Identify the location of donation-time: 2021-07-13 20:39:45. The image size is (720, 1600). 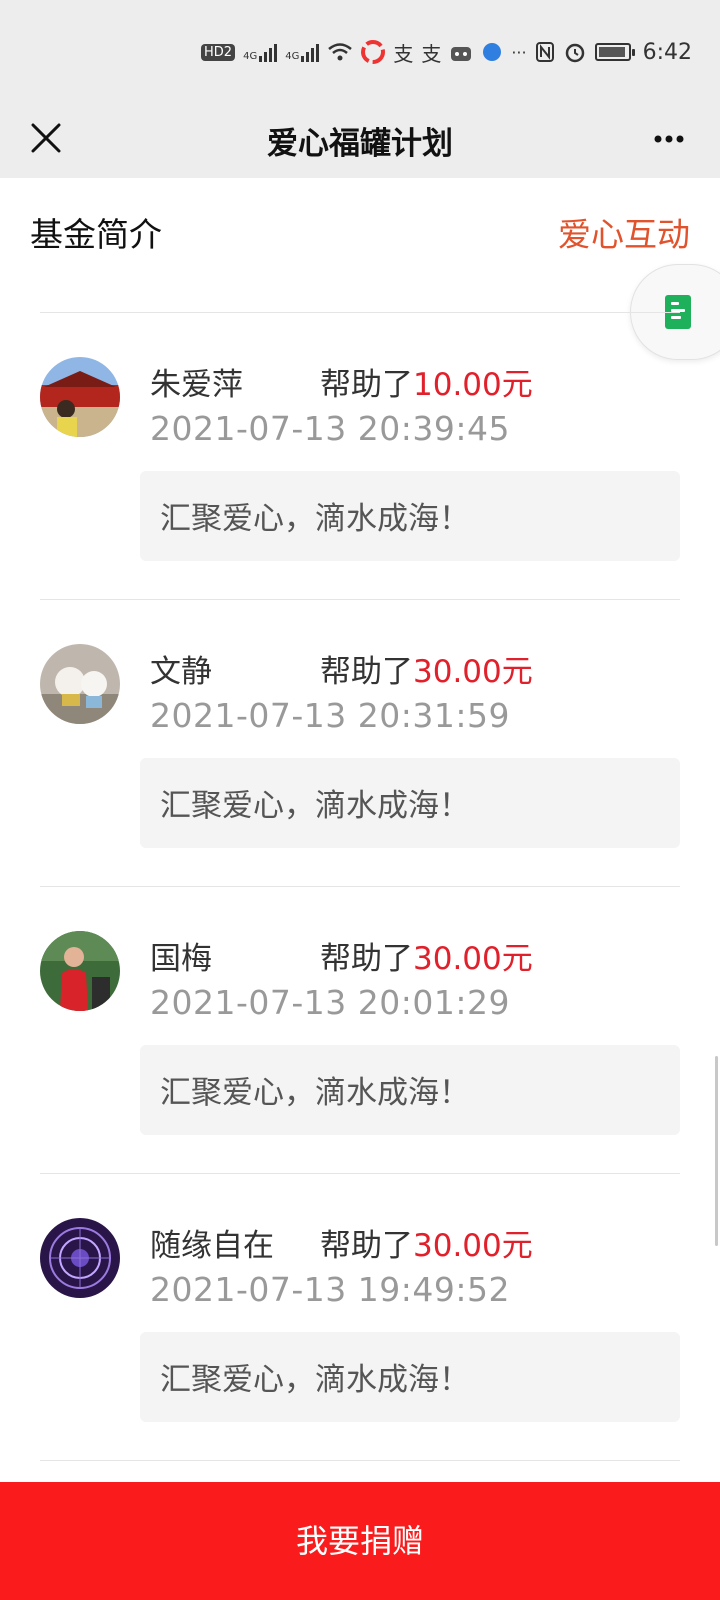
(330, 428).